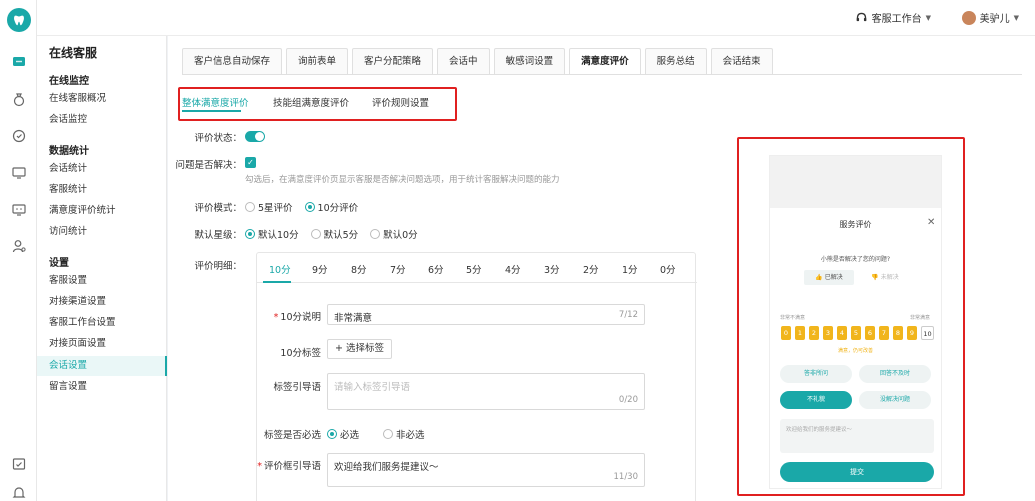 This screenshot has width=1035, height=501. What do you see at coordinates (388, 434) in the screenshot?
I see `required-no-radio` at bounding box center [388, 434].